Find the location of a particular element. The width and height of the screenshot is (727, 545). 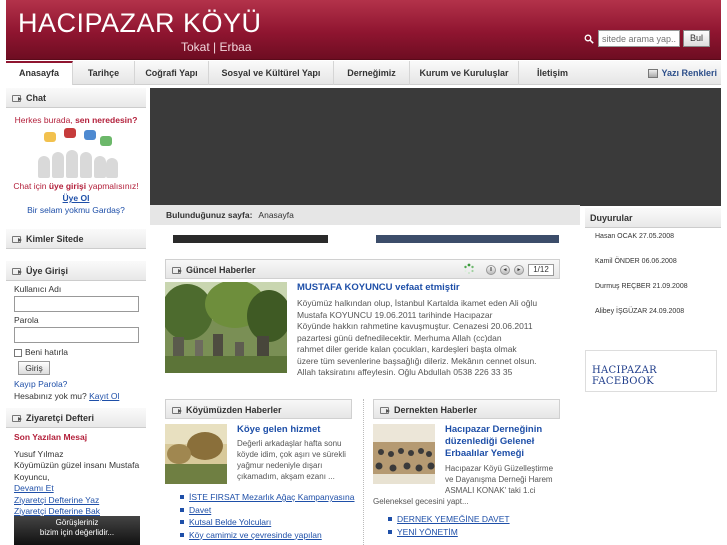

association-dinner-photo is located at coordinates (404, 454).